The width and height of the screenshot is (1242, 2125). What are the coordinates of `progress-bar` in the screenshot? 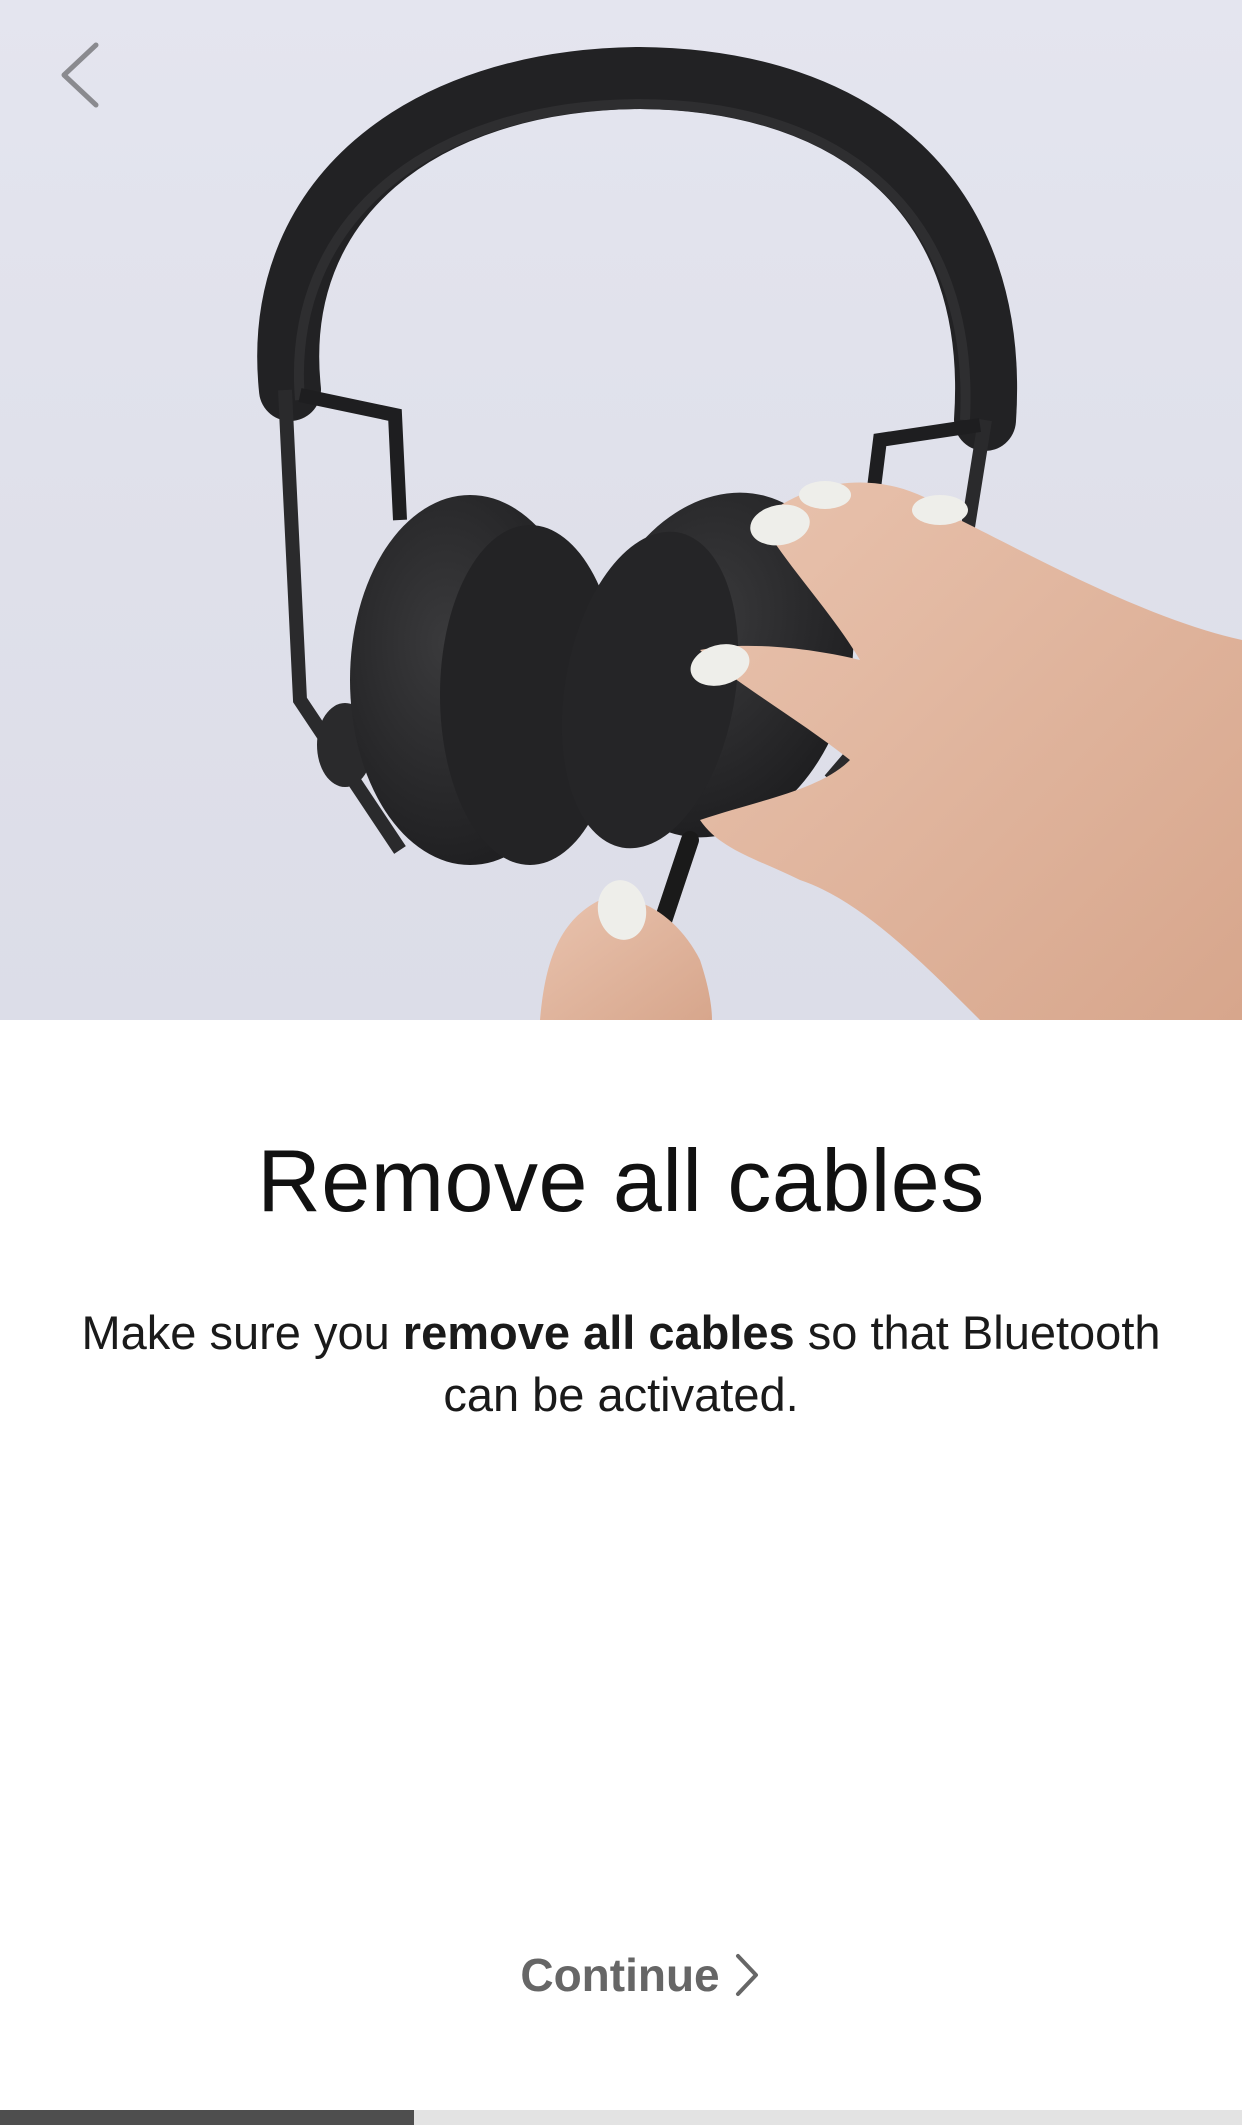 It's located at (621, 2117).